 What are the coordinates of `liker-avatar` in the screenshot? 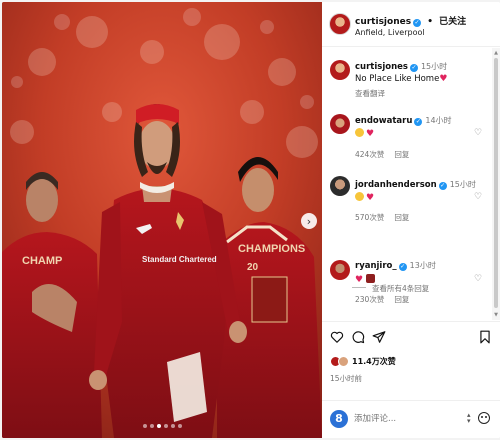 It's located at (343, 361).